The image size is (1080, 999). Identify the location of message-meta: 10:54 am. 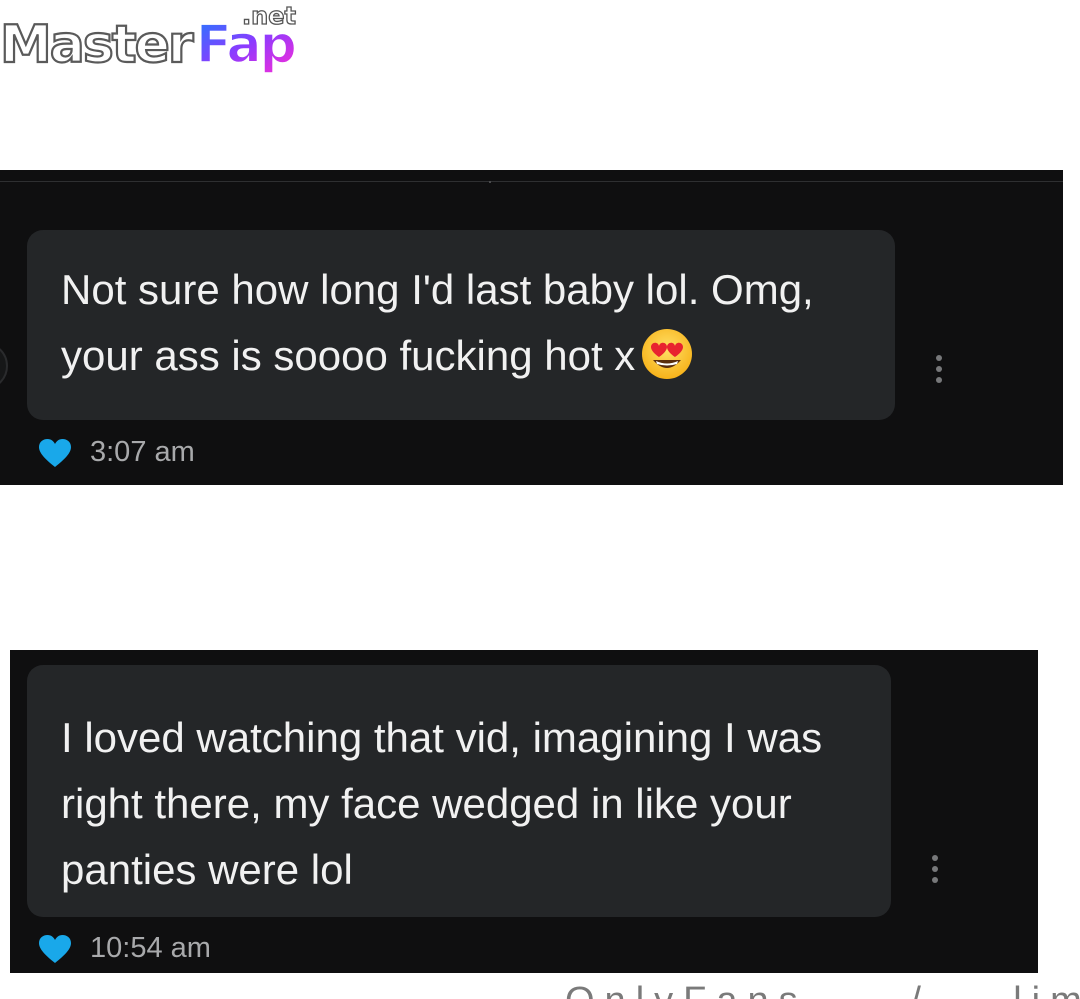
(124, 948).